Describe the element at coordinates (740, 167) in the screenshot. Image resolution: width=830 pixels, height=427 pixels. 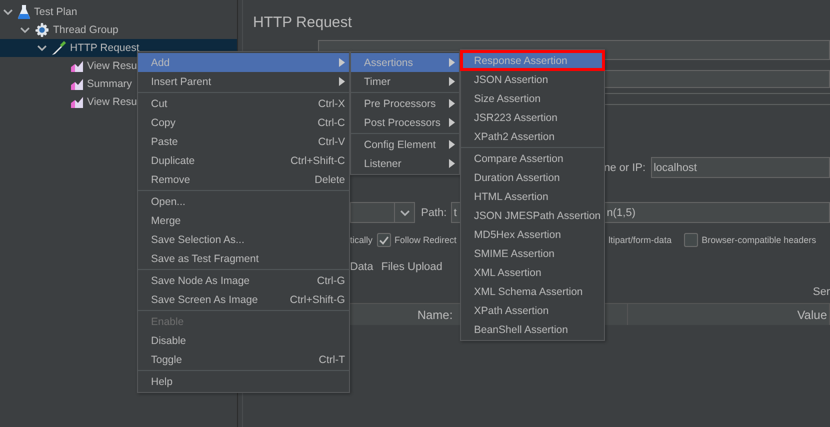
I see `server-field: localhost` at that location.